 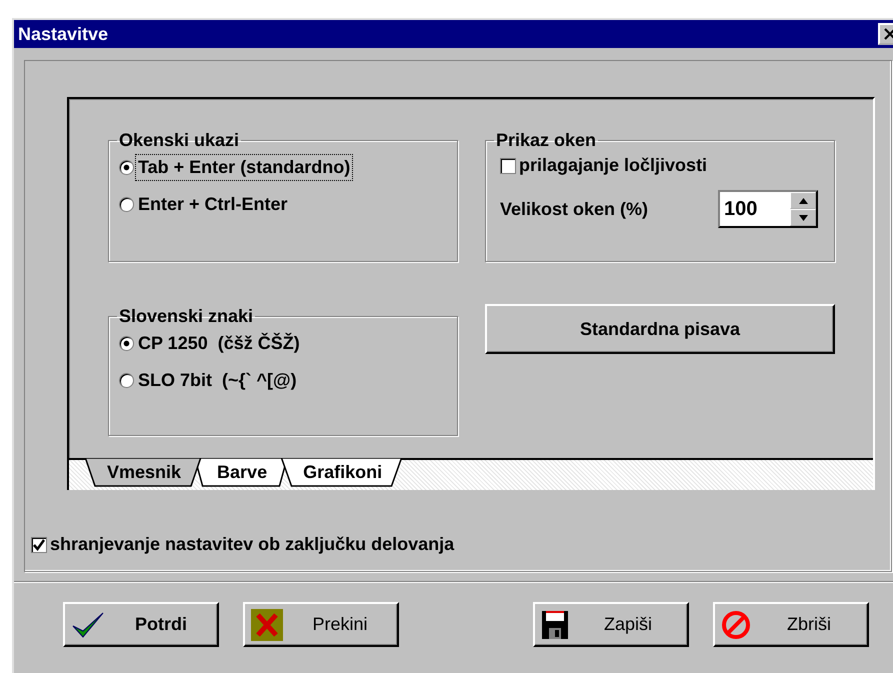 I want to click on spin-down-button, so click(x=803, y=217).